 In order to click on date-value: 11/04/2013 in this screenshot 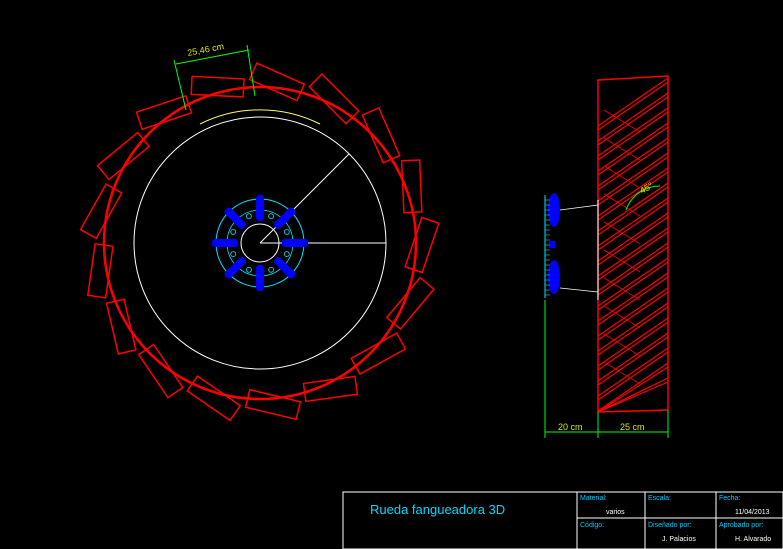, I will do `click(752, 512)`.